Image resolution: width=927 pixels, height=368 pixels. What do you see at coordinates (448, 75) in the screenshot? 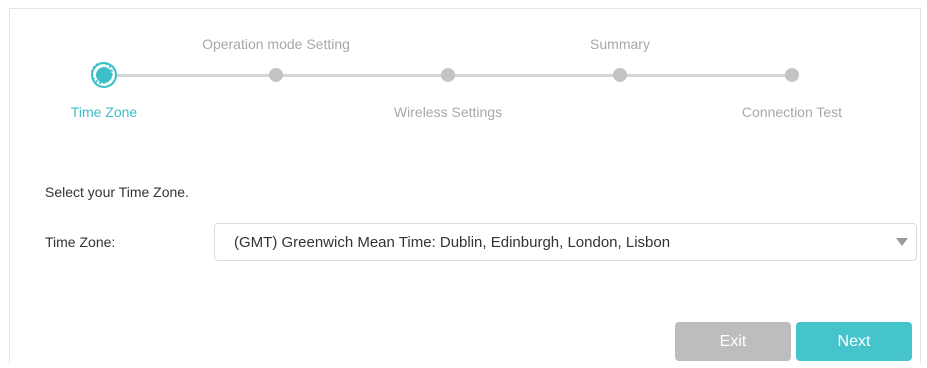
I see `step-dot-wireless-settings` at bounding box center [448, 75].